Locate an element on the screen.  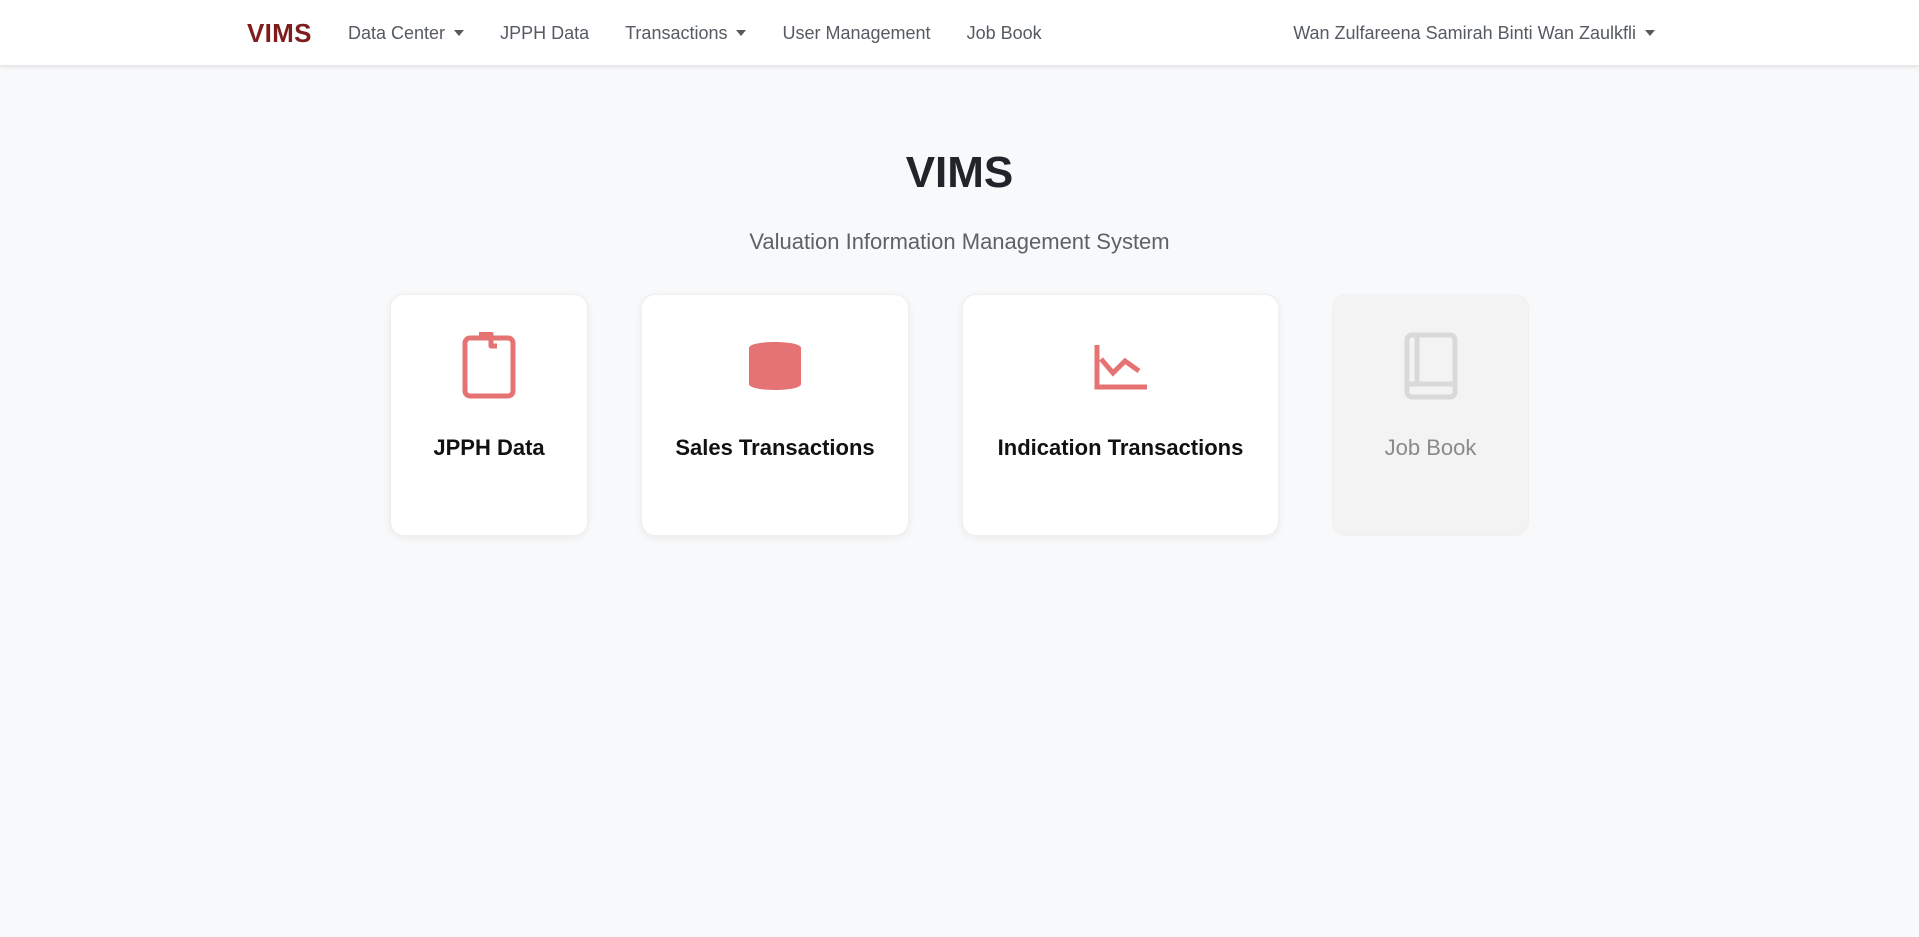
database-icon is located at coordinates (775, 366).